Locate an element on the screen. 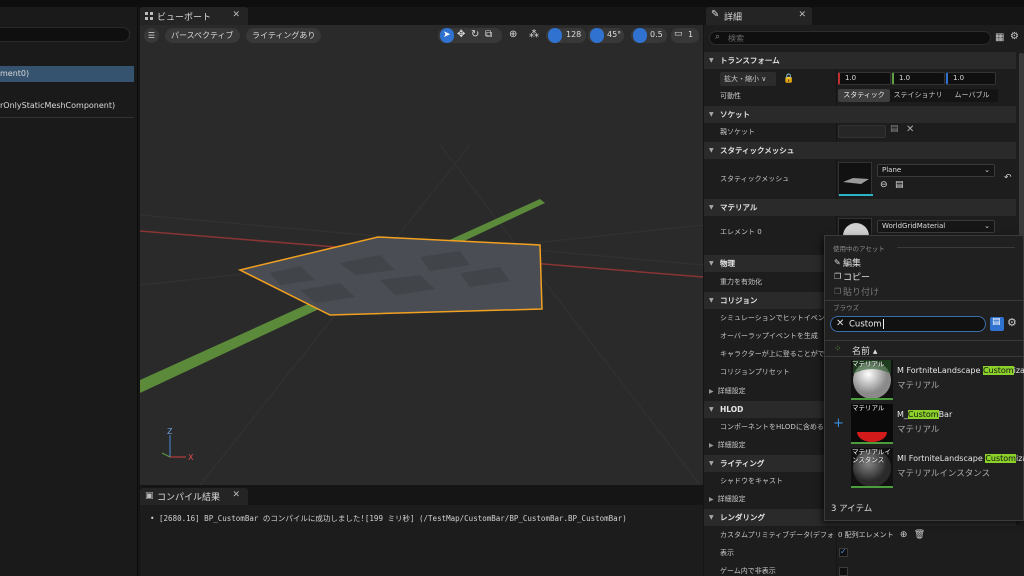 The width and height of the screenshot is (1024, 576). compile-icon: ▣ is located at coordinates (149, 496).